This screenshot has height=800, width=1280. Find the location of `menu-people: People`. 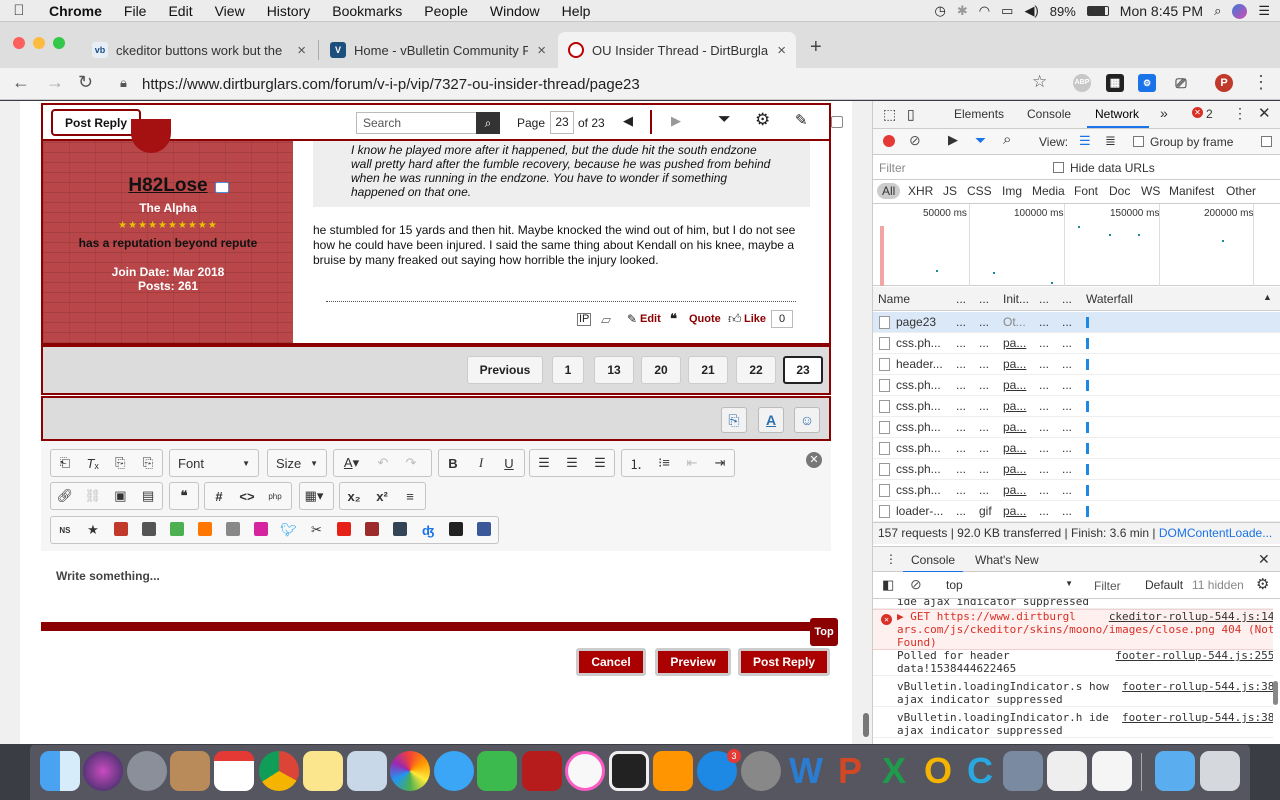

menu-people: People is located at coordinates (446, 11).